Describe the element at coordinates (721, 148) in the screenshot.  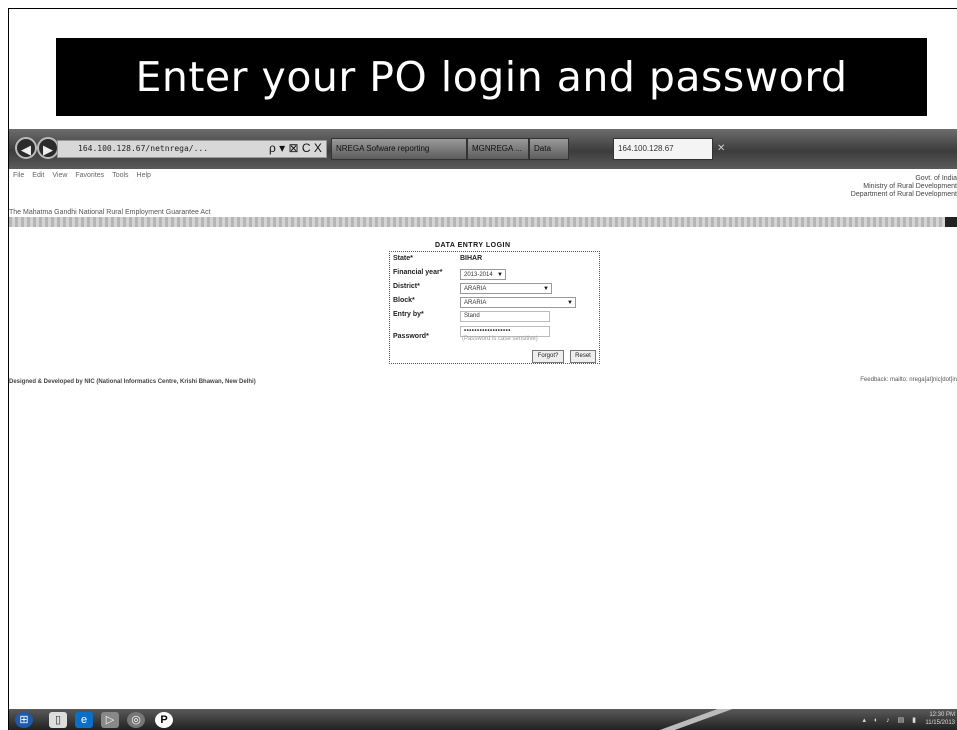
I see `close-tab-icon: ✕` at that location.